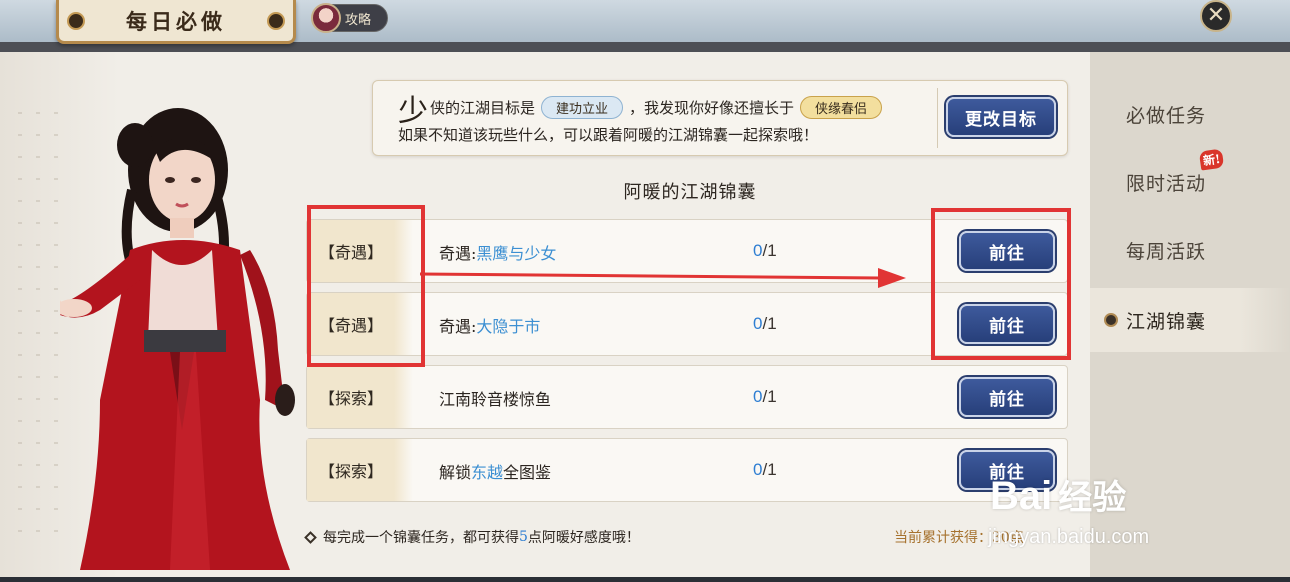  Describe the element at coordinates (508, 326) in the screenshot. I see `task-name-highlight: 大隐于市` at that location.